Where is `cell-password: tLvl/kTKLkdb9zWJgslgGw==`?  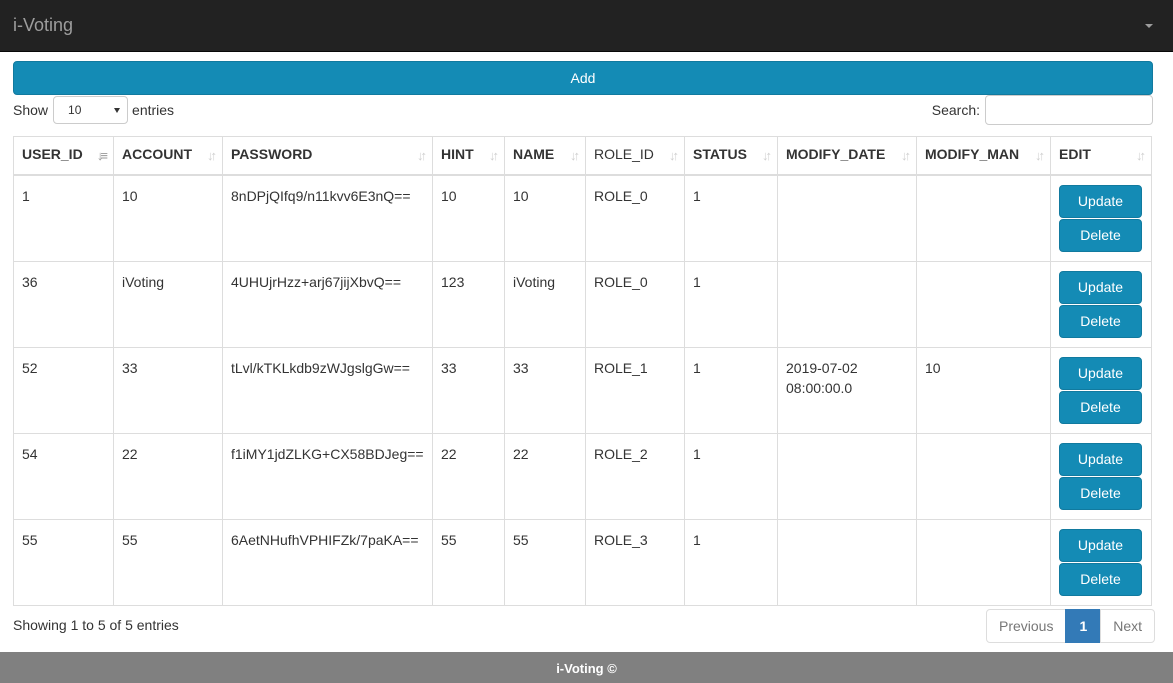 cell-password: tLvl/kTKLkdb9zWJgslgGw== is located at coordinates (327, 390).